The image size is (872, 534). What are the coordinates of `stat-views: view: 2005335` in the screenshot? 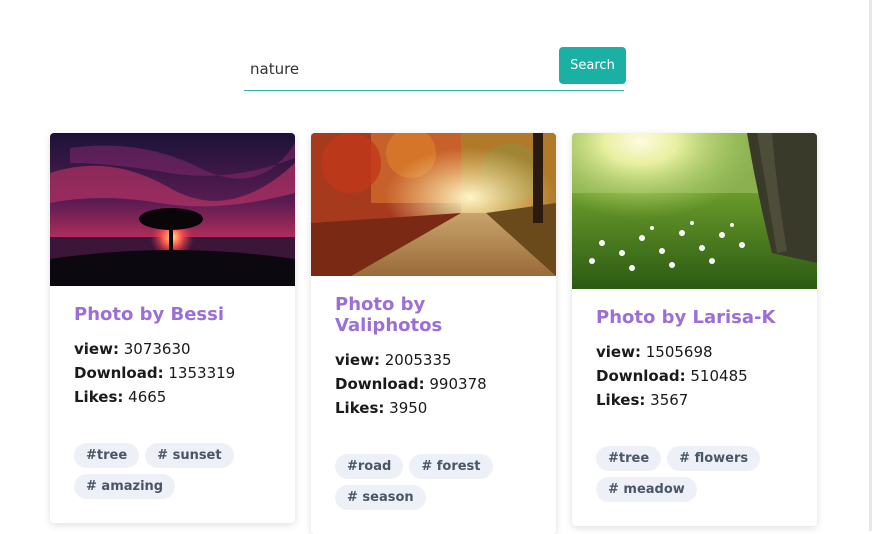 It's located at (433, 360).